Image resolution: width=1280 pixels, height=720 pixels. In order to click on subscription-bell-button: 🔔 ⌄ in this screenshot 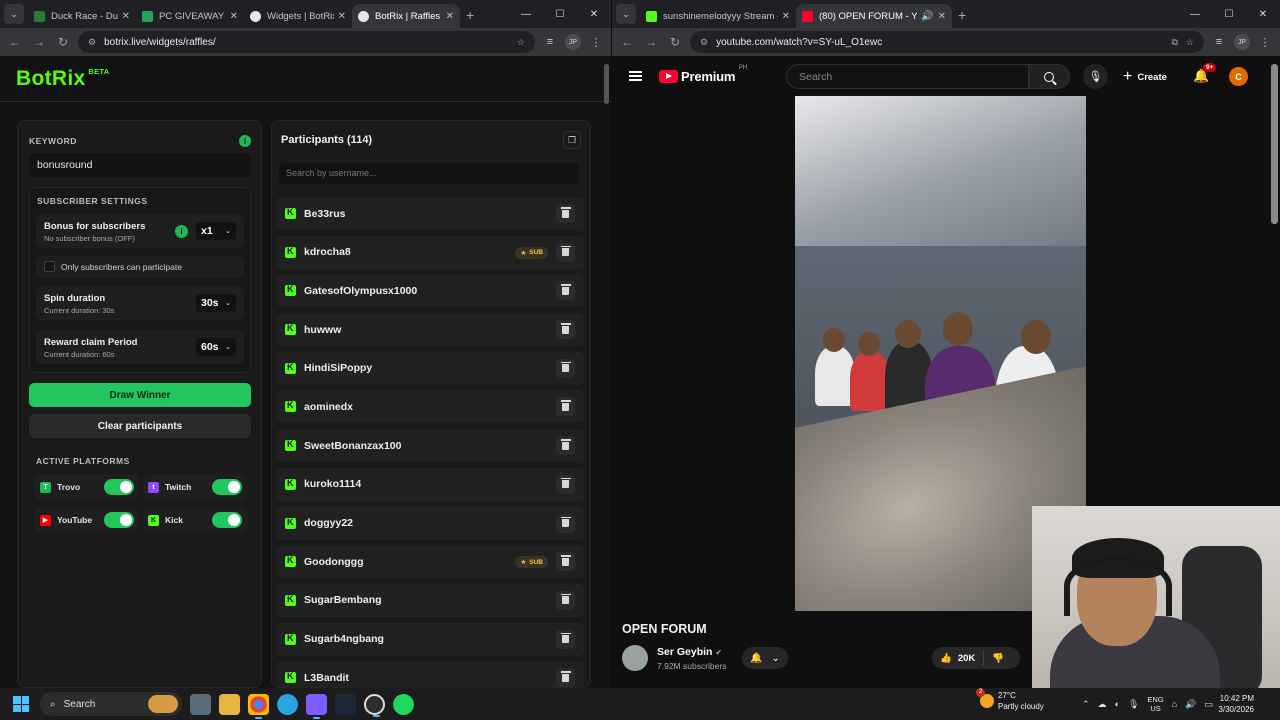, I will do `click(765, 658)`.